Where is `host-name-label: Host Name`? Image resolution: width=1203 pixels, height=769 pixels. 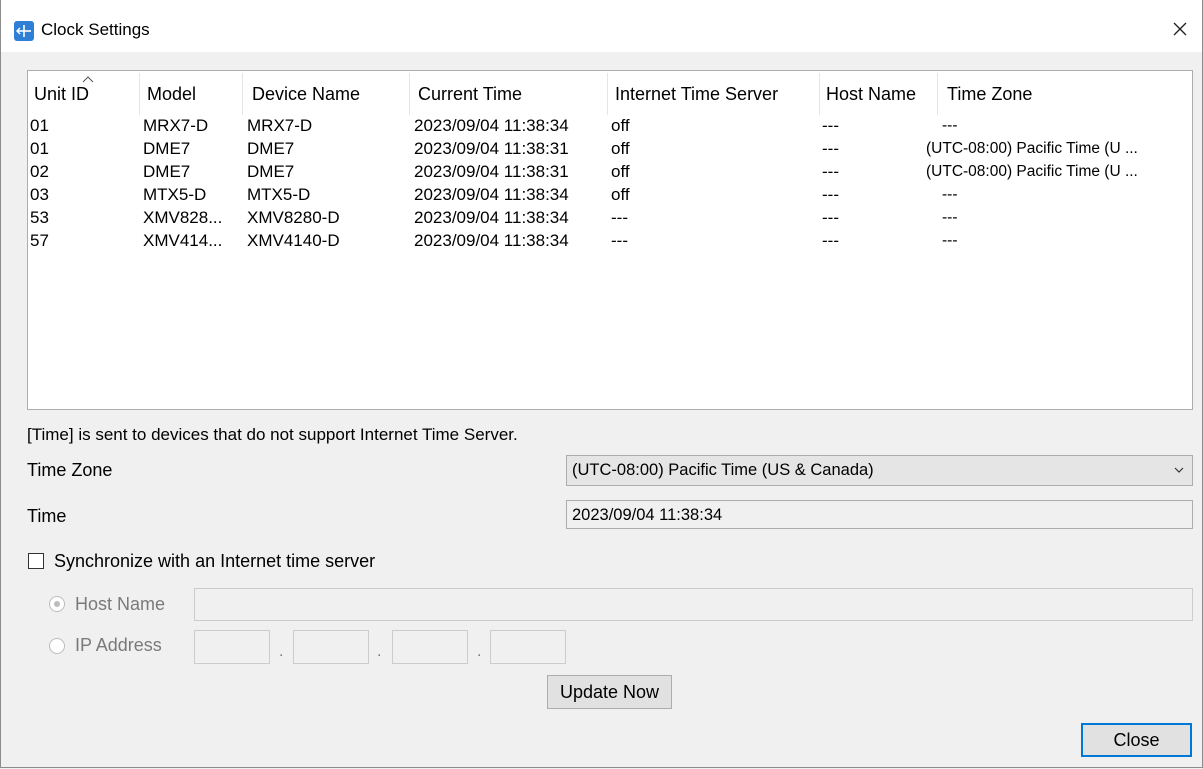 host-name-label: Host Name is located at coordinates (120, 604).